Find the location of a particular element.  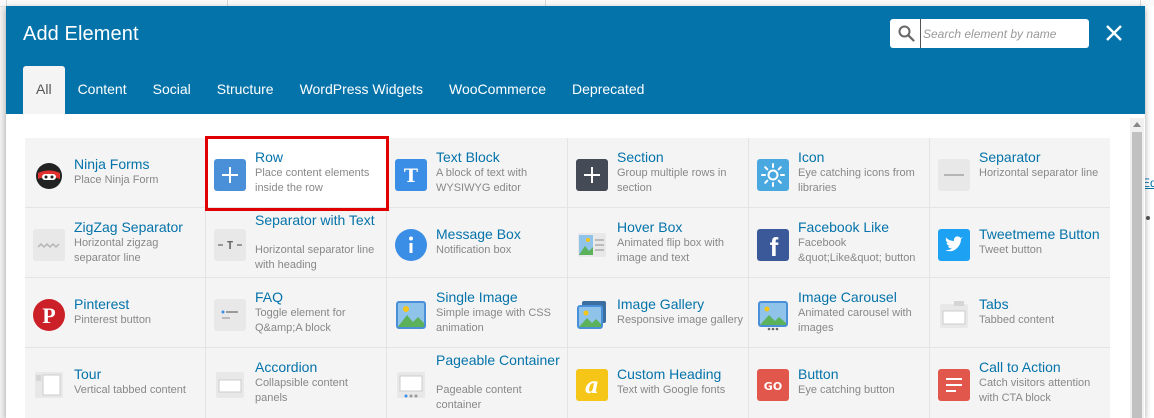

modal-title: Add Element is located at coordinates (81, 34).